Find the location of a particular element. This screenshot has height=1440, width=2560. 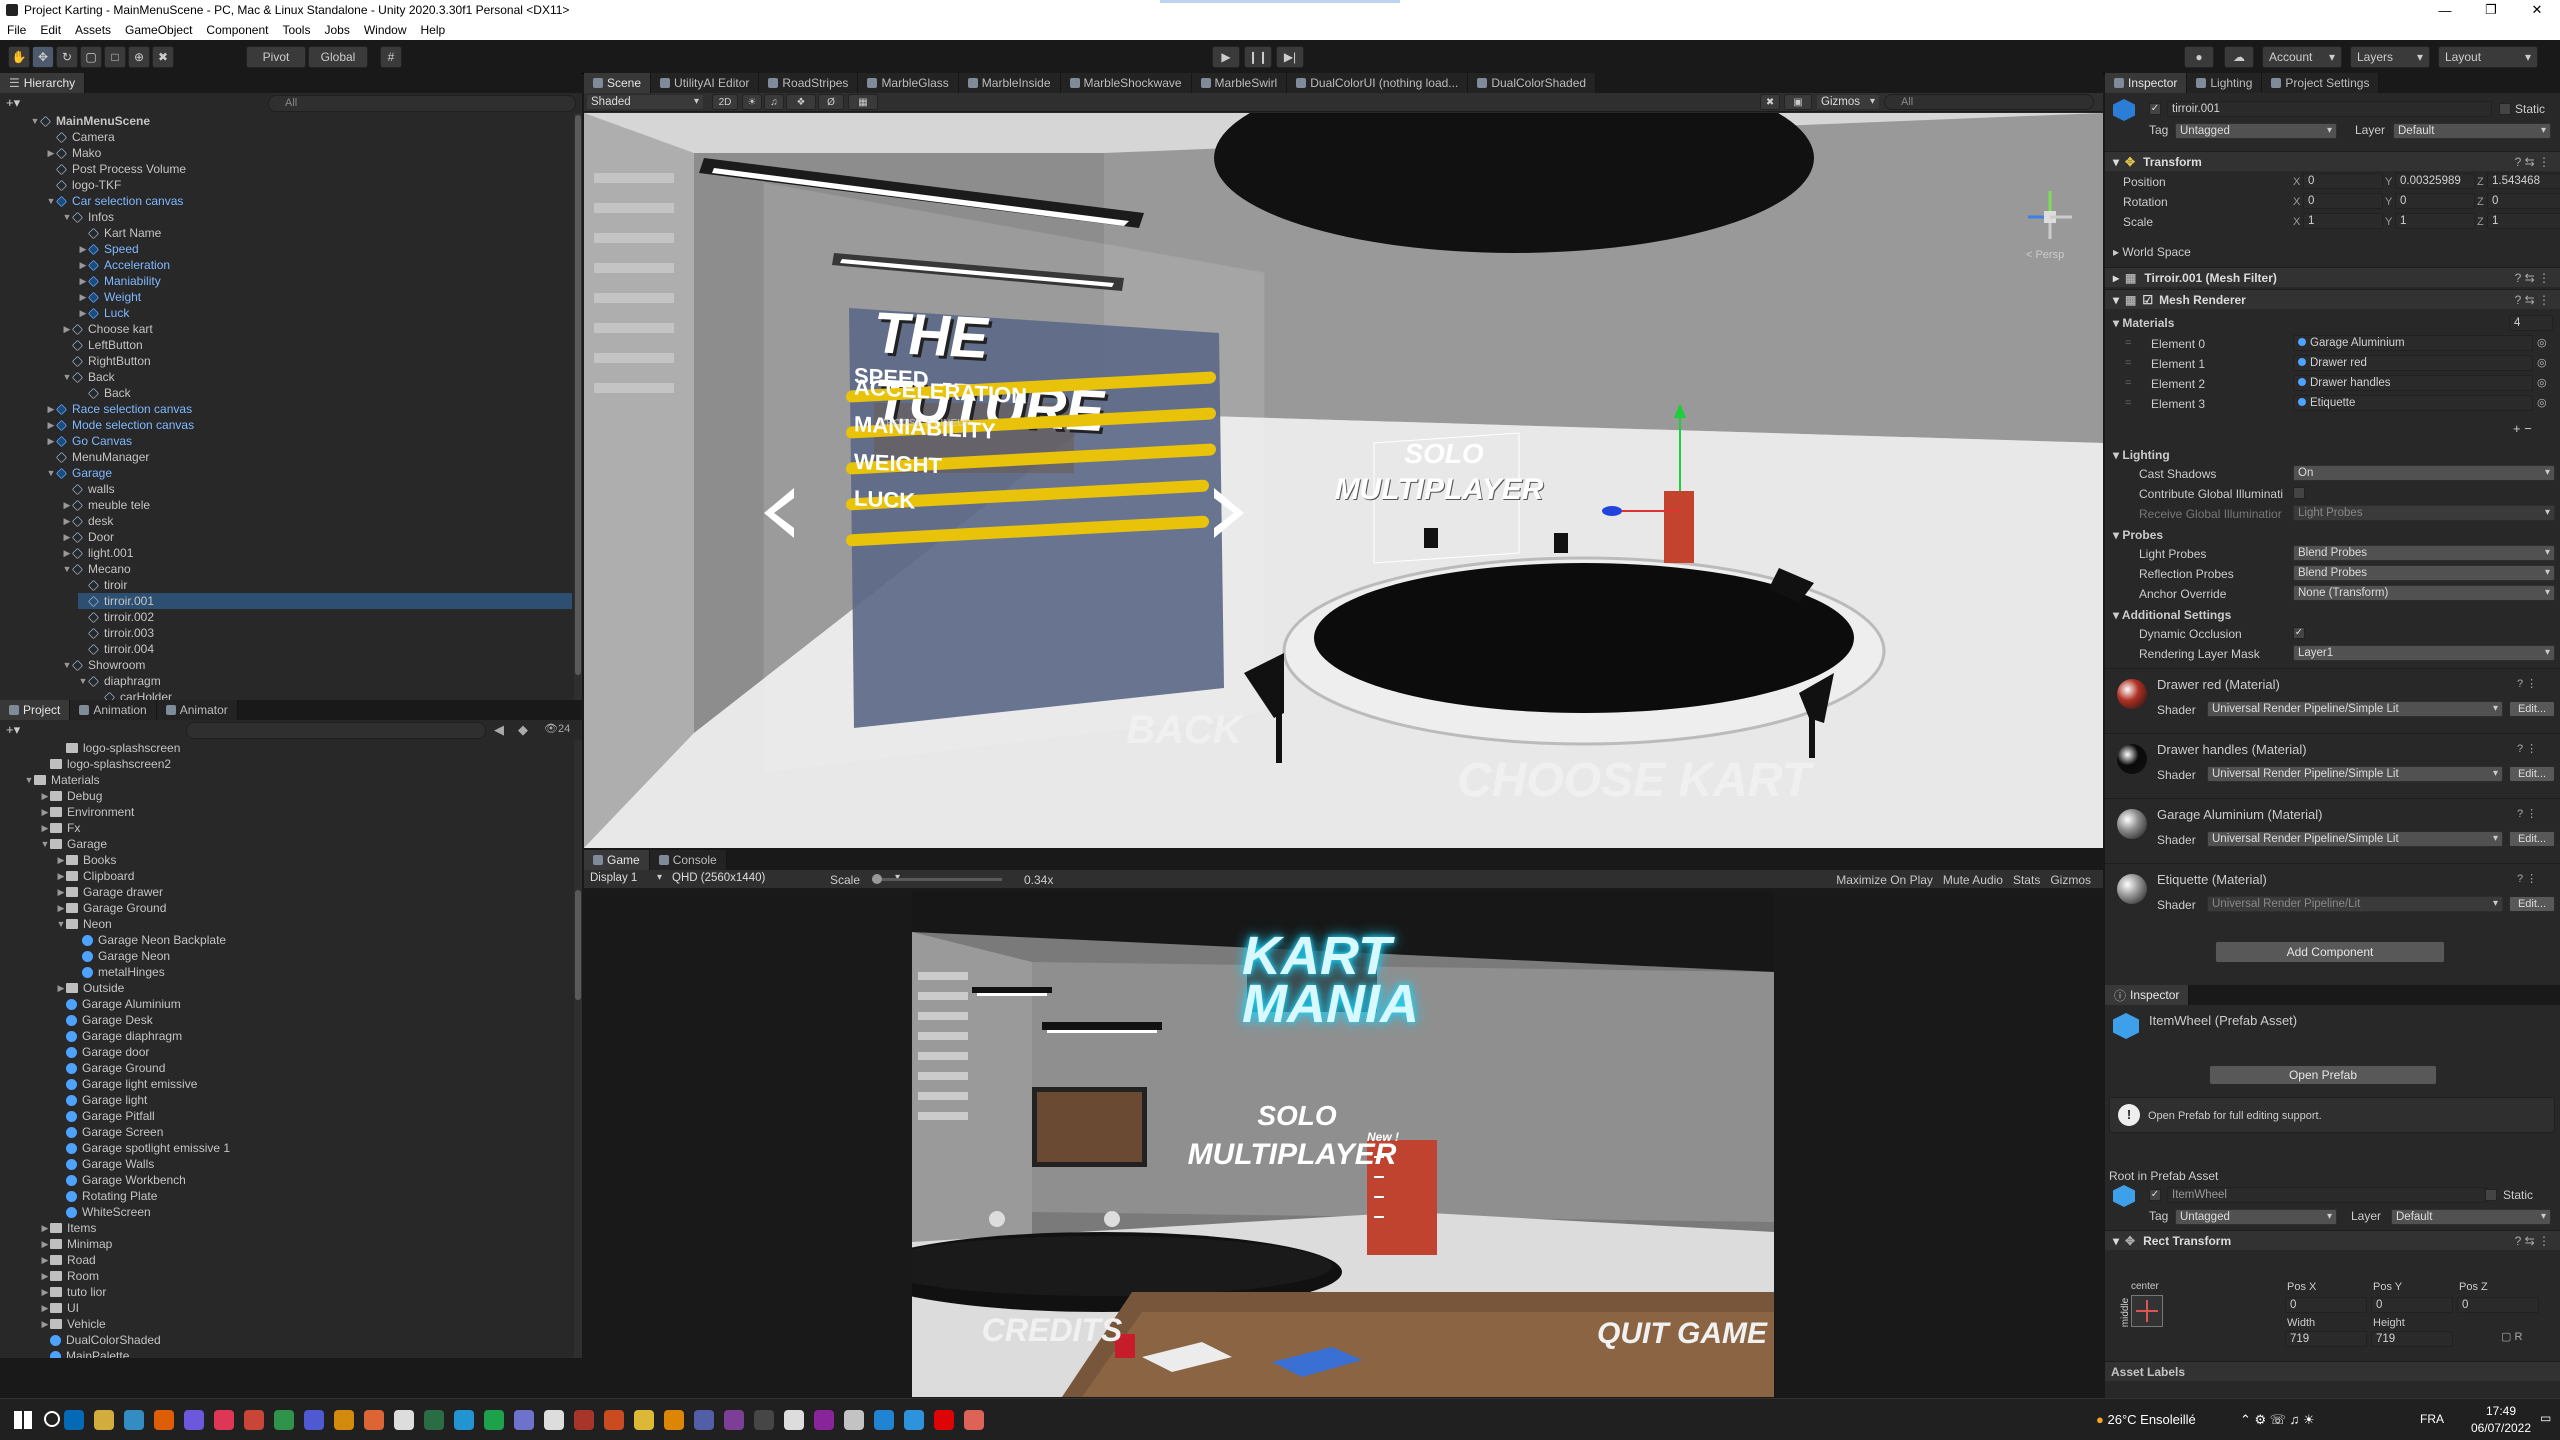

project-item: ▶ Road is located at coordinates (305, 1260).